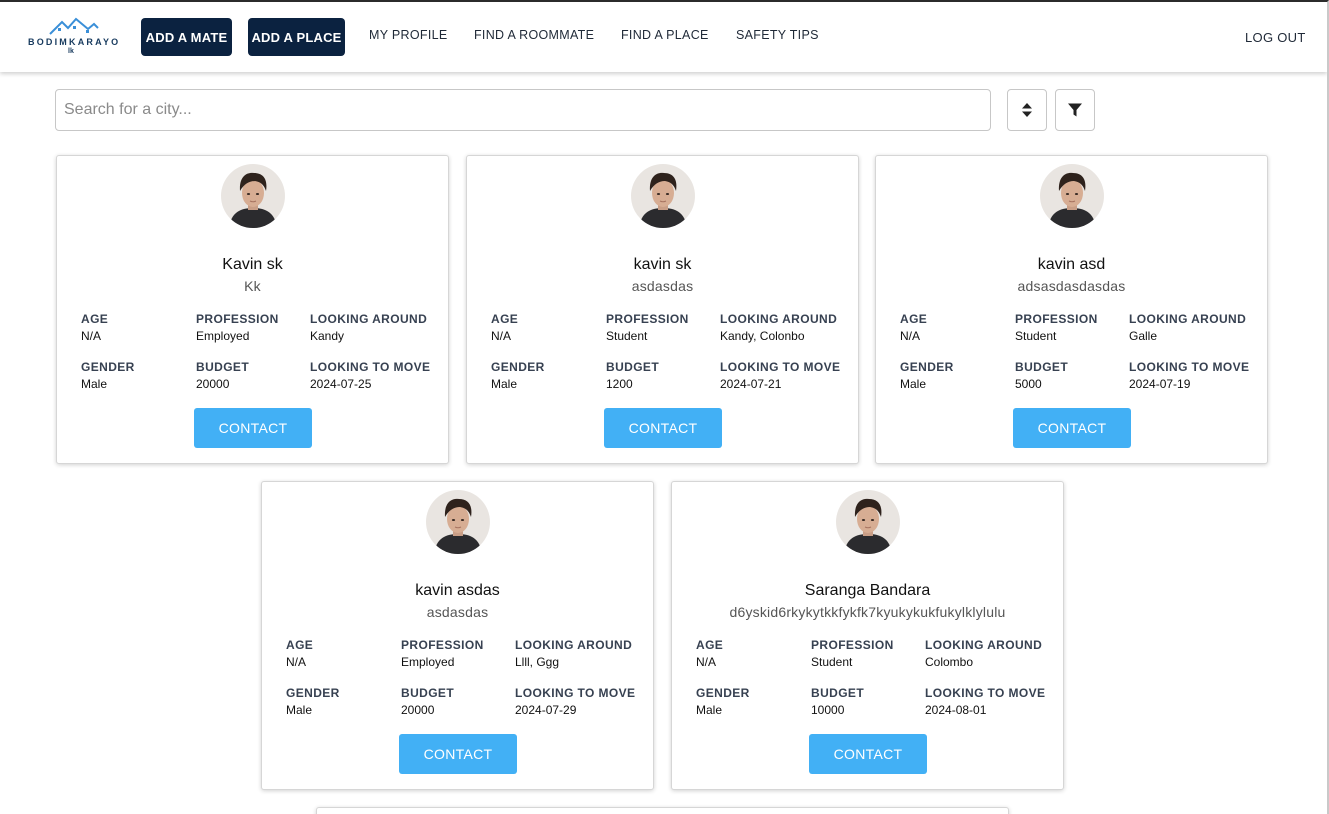 The height and width of the screenshot is (814, 1329). What do you see at coordinates (573, 653) in the screenshot?
I see `looking-around-field: LOOKING AROUND Llll, Ggg` at bounding box center [573, 653].